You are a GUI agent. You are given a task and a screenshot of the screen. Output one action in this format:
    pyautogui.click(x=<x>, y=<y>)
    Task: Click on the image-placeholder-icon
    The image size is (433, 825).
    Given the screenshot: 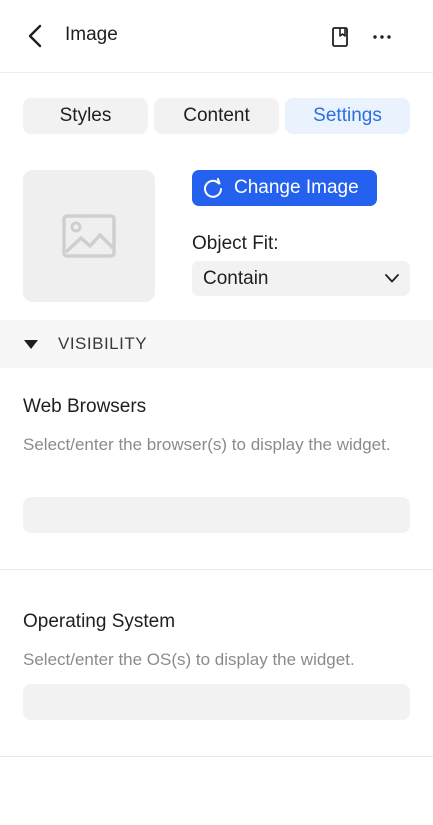 What is the action you would take?
    pyautogui.click(x=89, y=236)
    